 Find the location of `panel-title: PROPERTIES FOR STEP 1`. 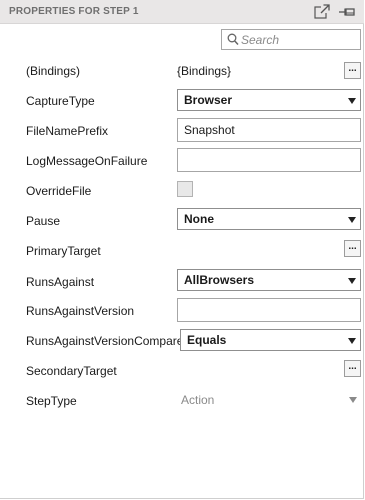

panel-title: PROPERTIES FOR STEP 1 is located at coordinates (74, 11).